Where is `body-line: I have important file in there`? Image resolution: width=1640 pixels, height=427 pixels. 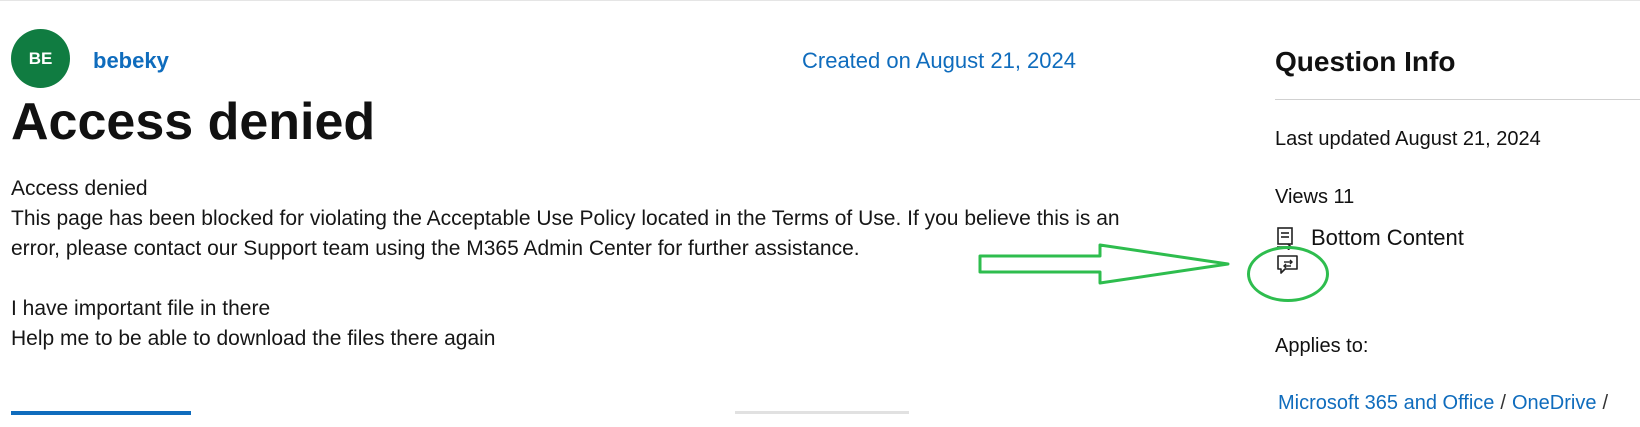 body-line: I have important file in there is located at coordinates (141, 308).